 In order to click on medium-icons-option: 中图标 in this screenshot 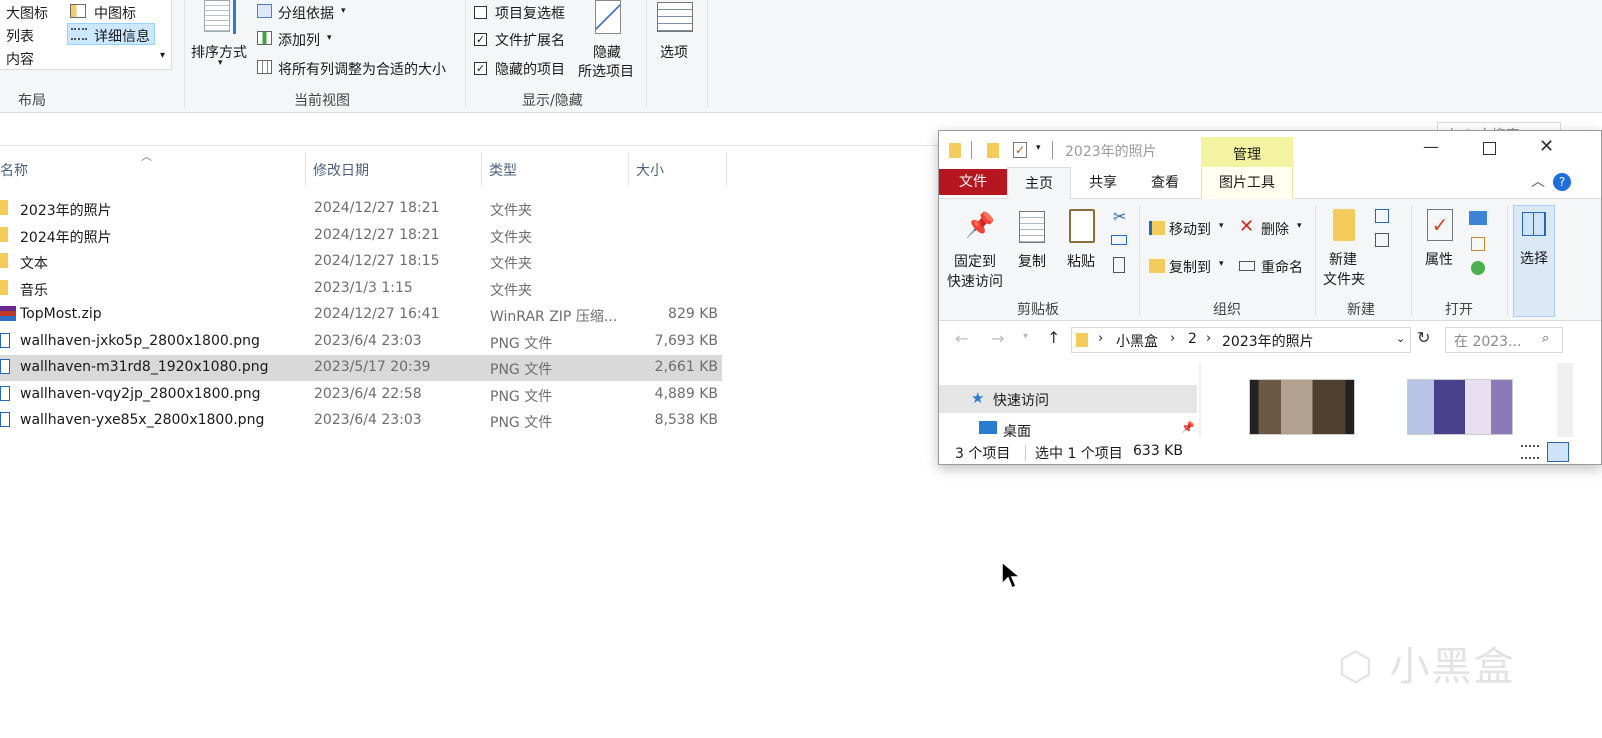, I will do `click(115, 13)`.